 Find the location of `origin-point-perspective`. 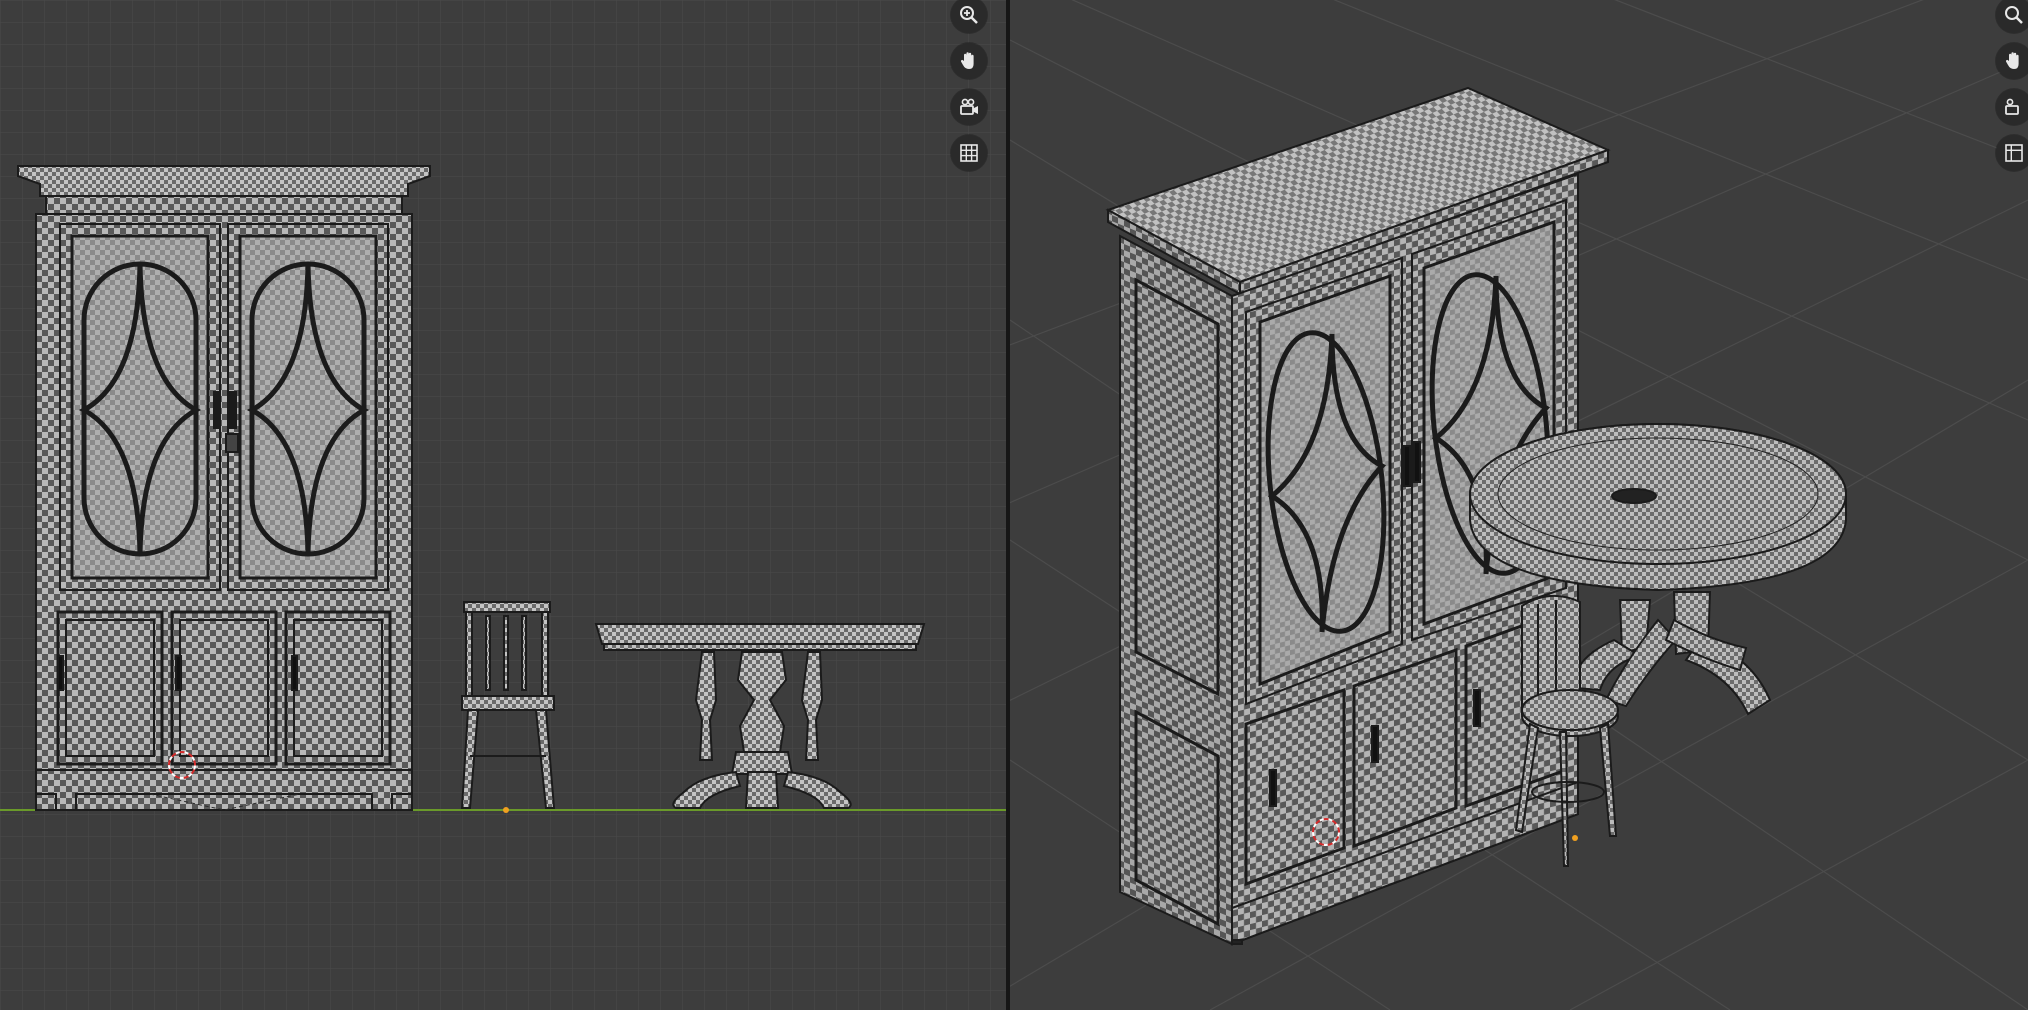

origin-point-perspective is located at coordinates (1575, 838).